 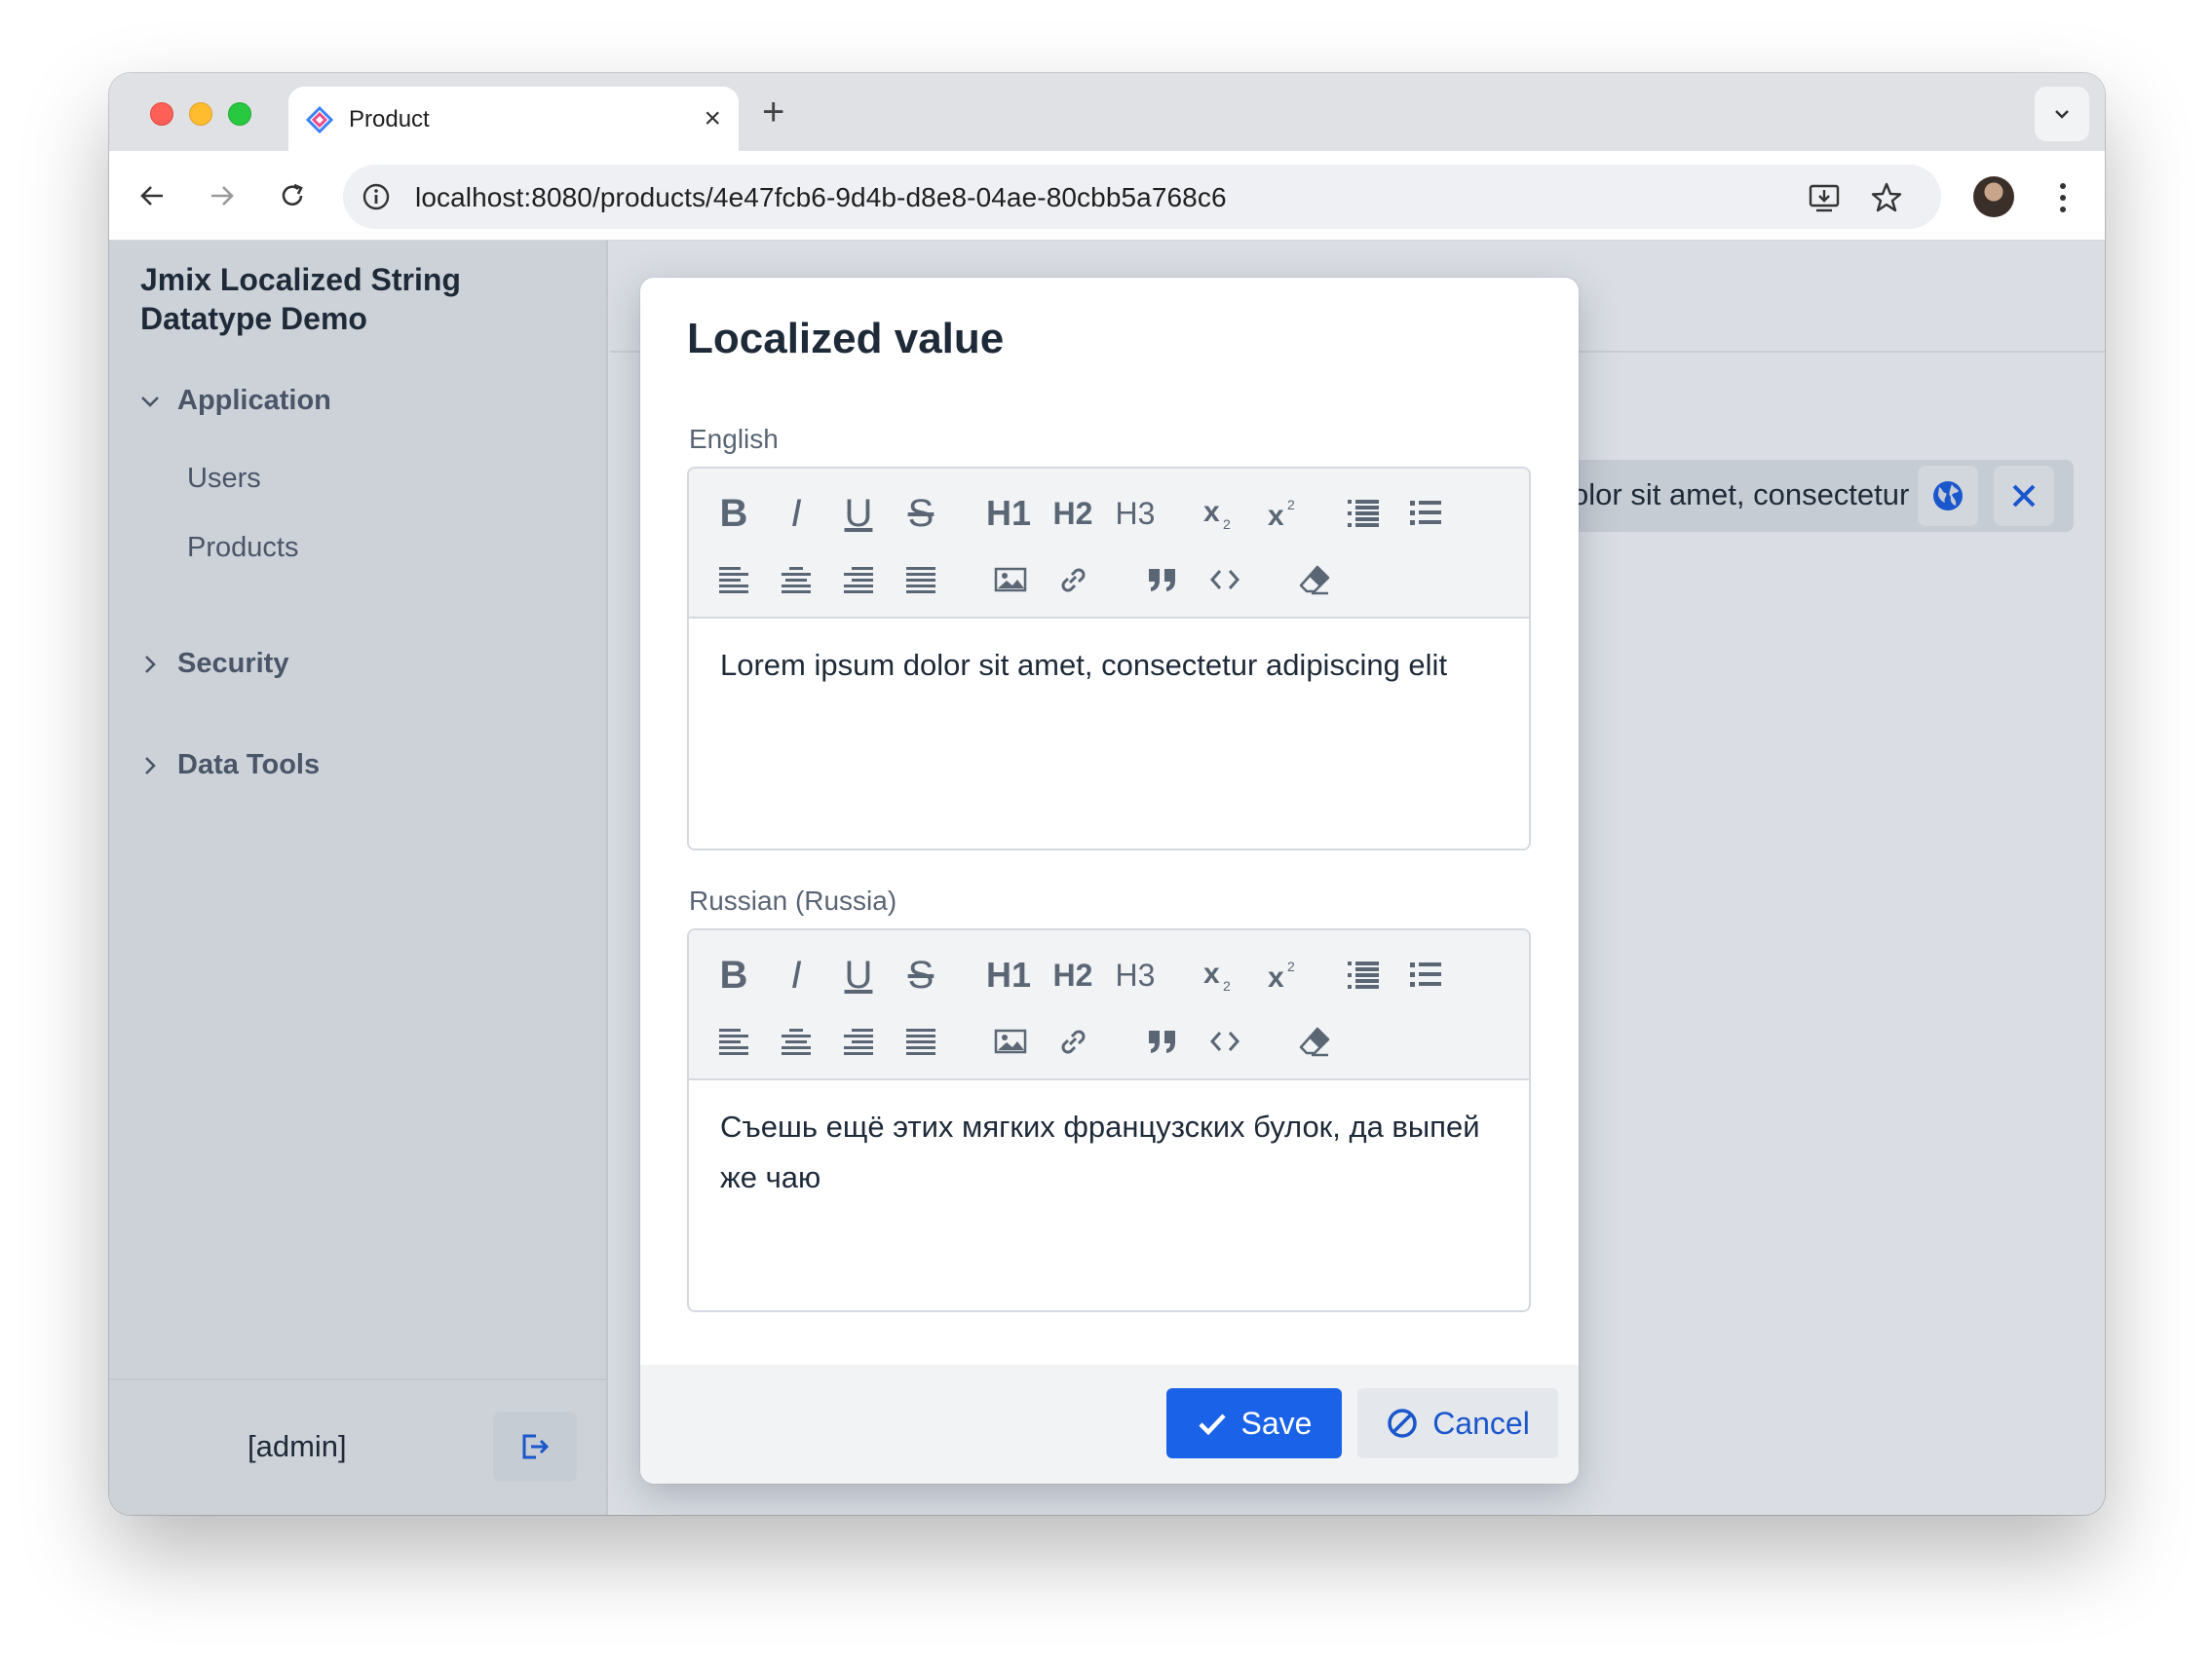 I want to click on maximize-window-button, so click(x=239, y=114).